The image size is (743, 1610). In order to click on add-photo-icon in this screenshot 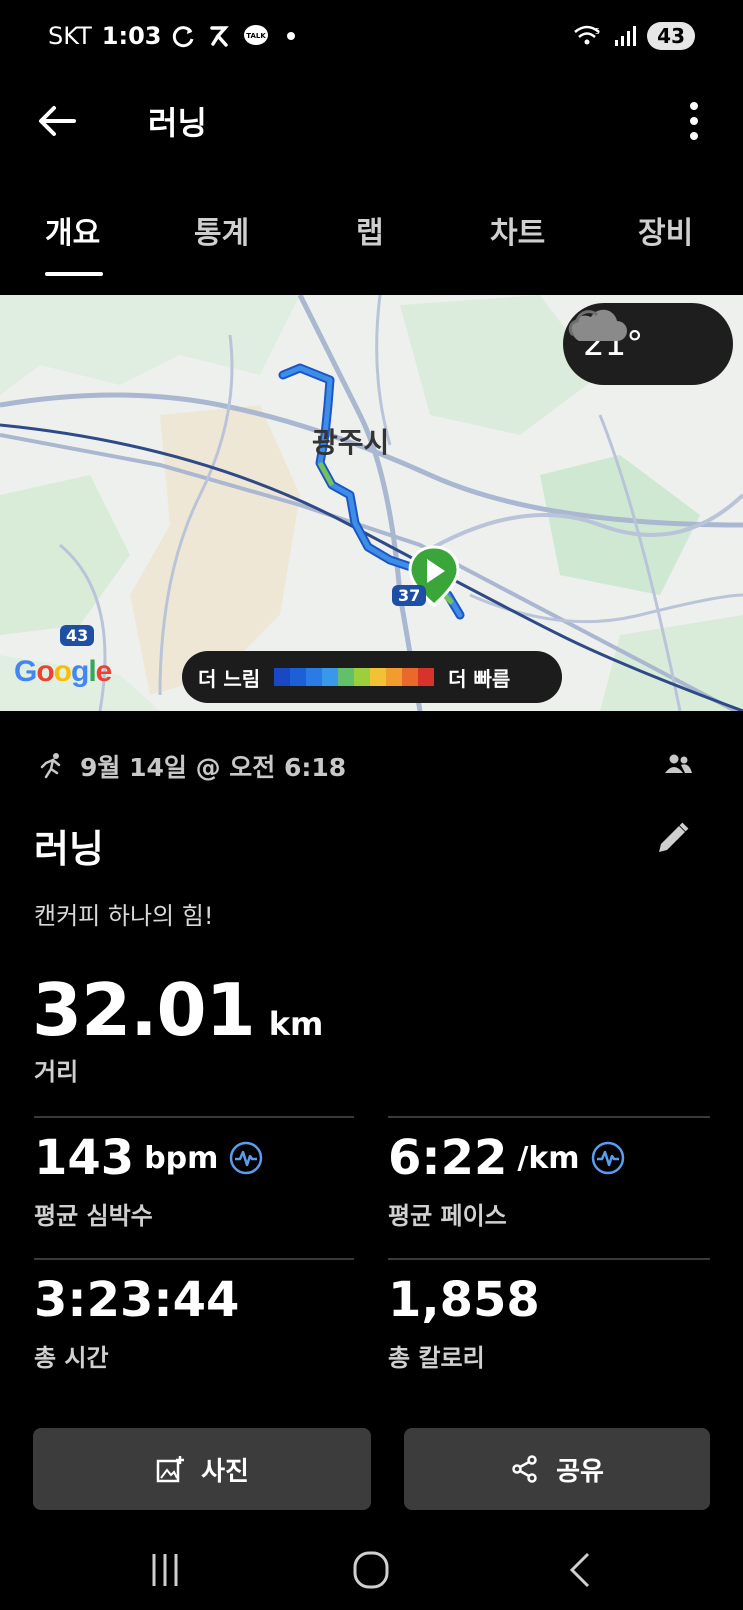, I will do `click(170, 1469)`.